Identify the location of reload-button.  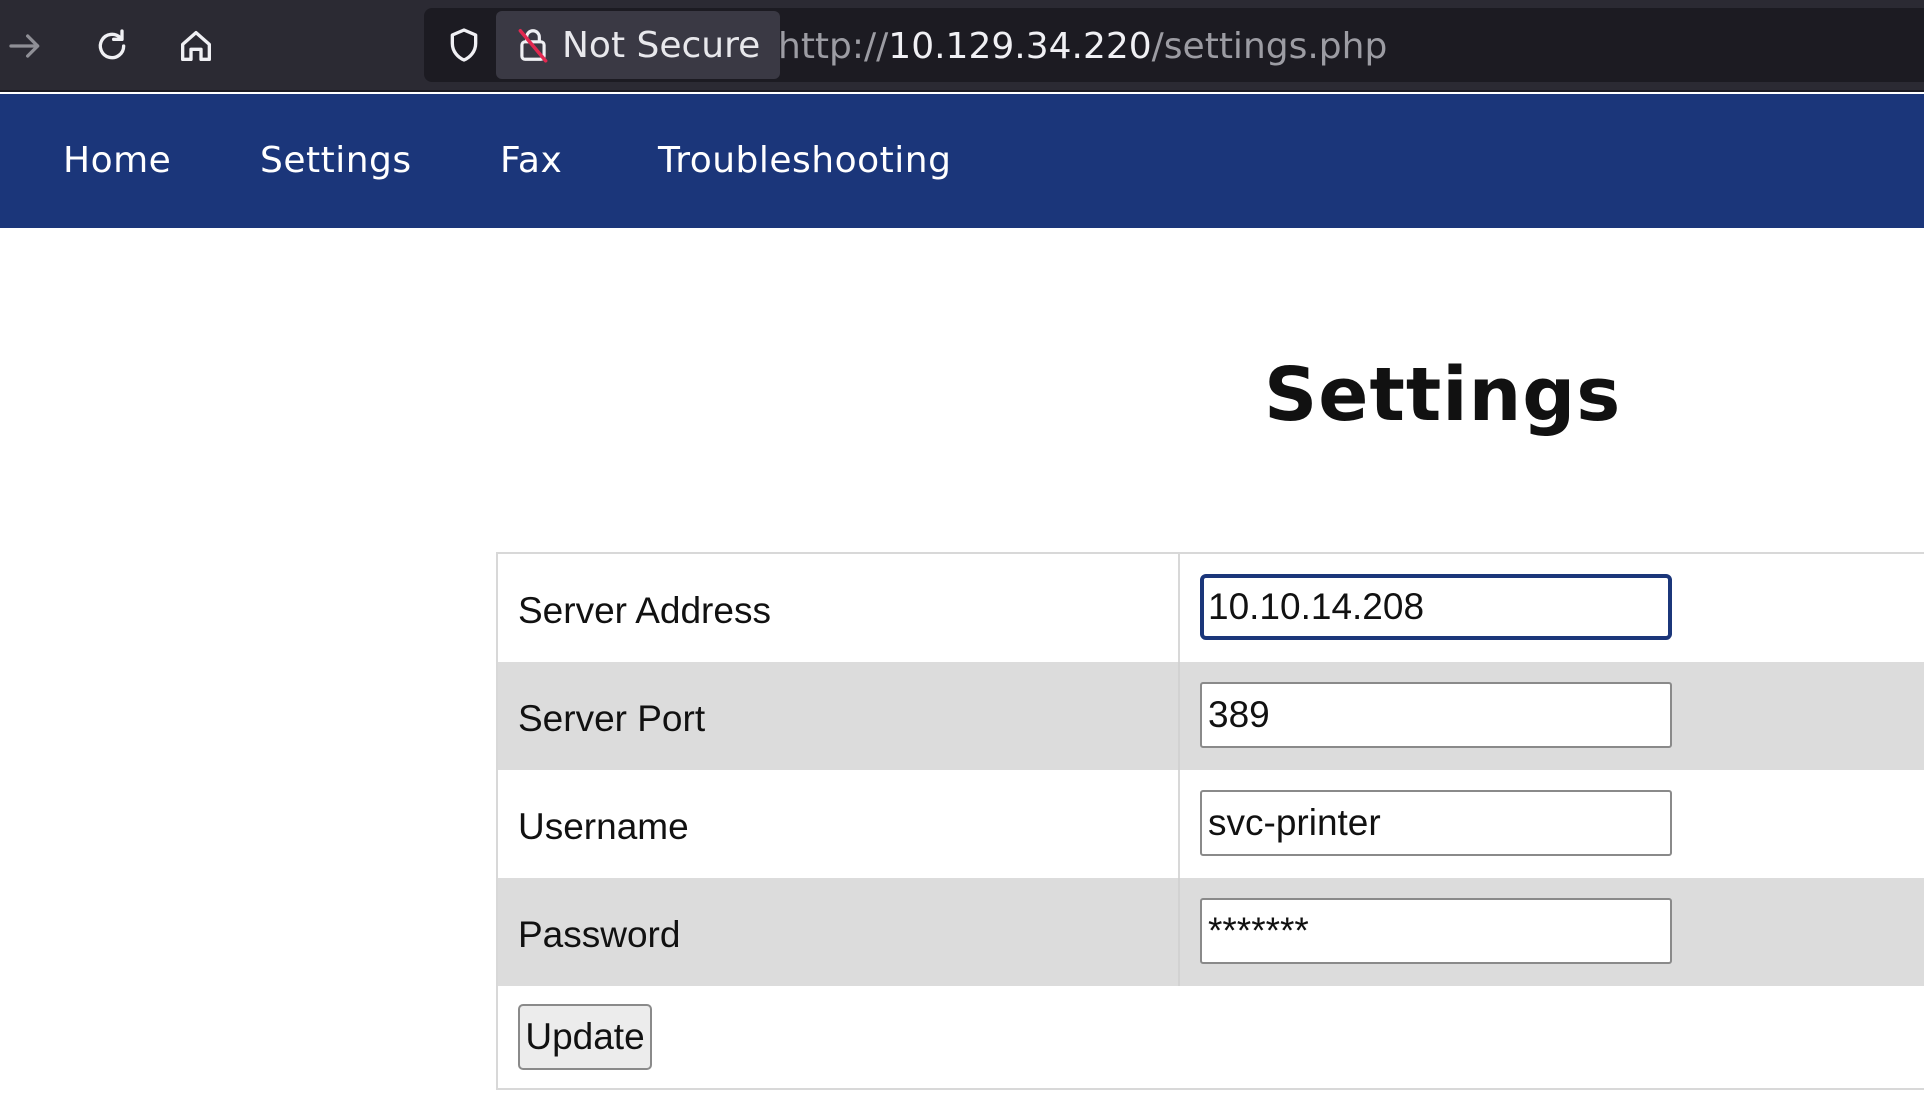
(112, 46).